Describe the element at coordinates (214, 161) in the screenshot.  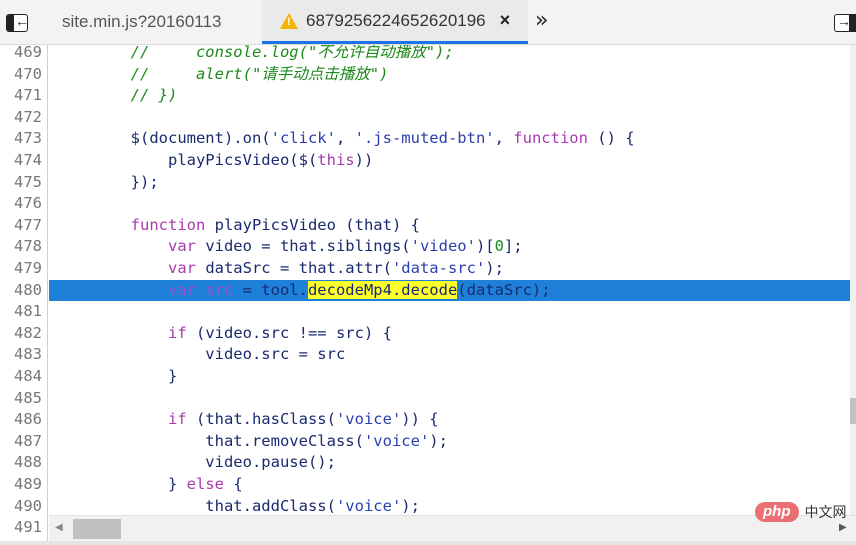
I see `code-text: playPicsVideo($(this))` at that location.